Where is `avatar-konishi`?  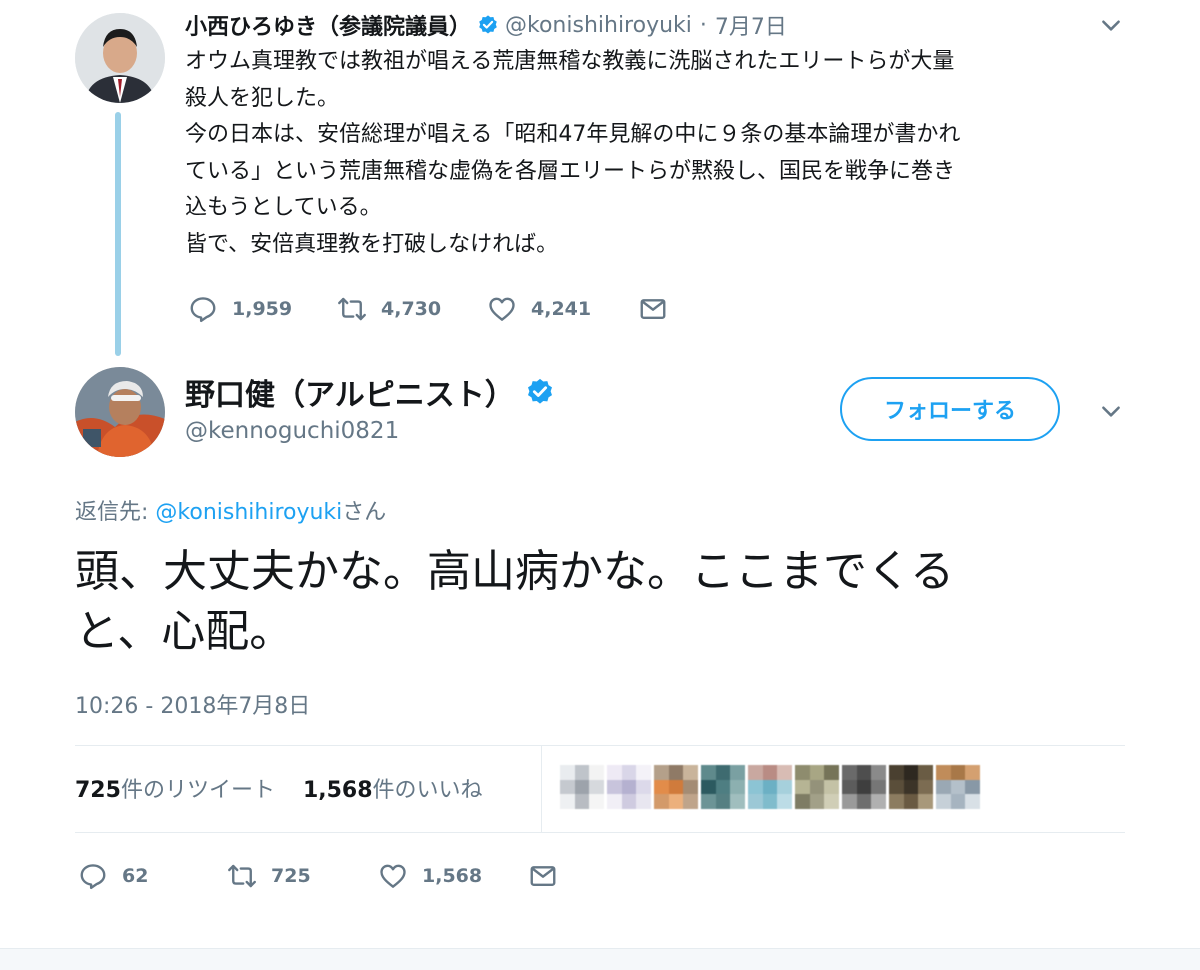 avatar-konishi is located at coordinates (120, 58).